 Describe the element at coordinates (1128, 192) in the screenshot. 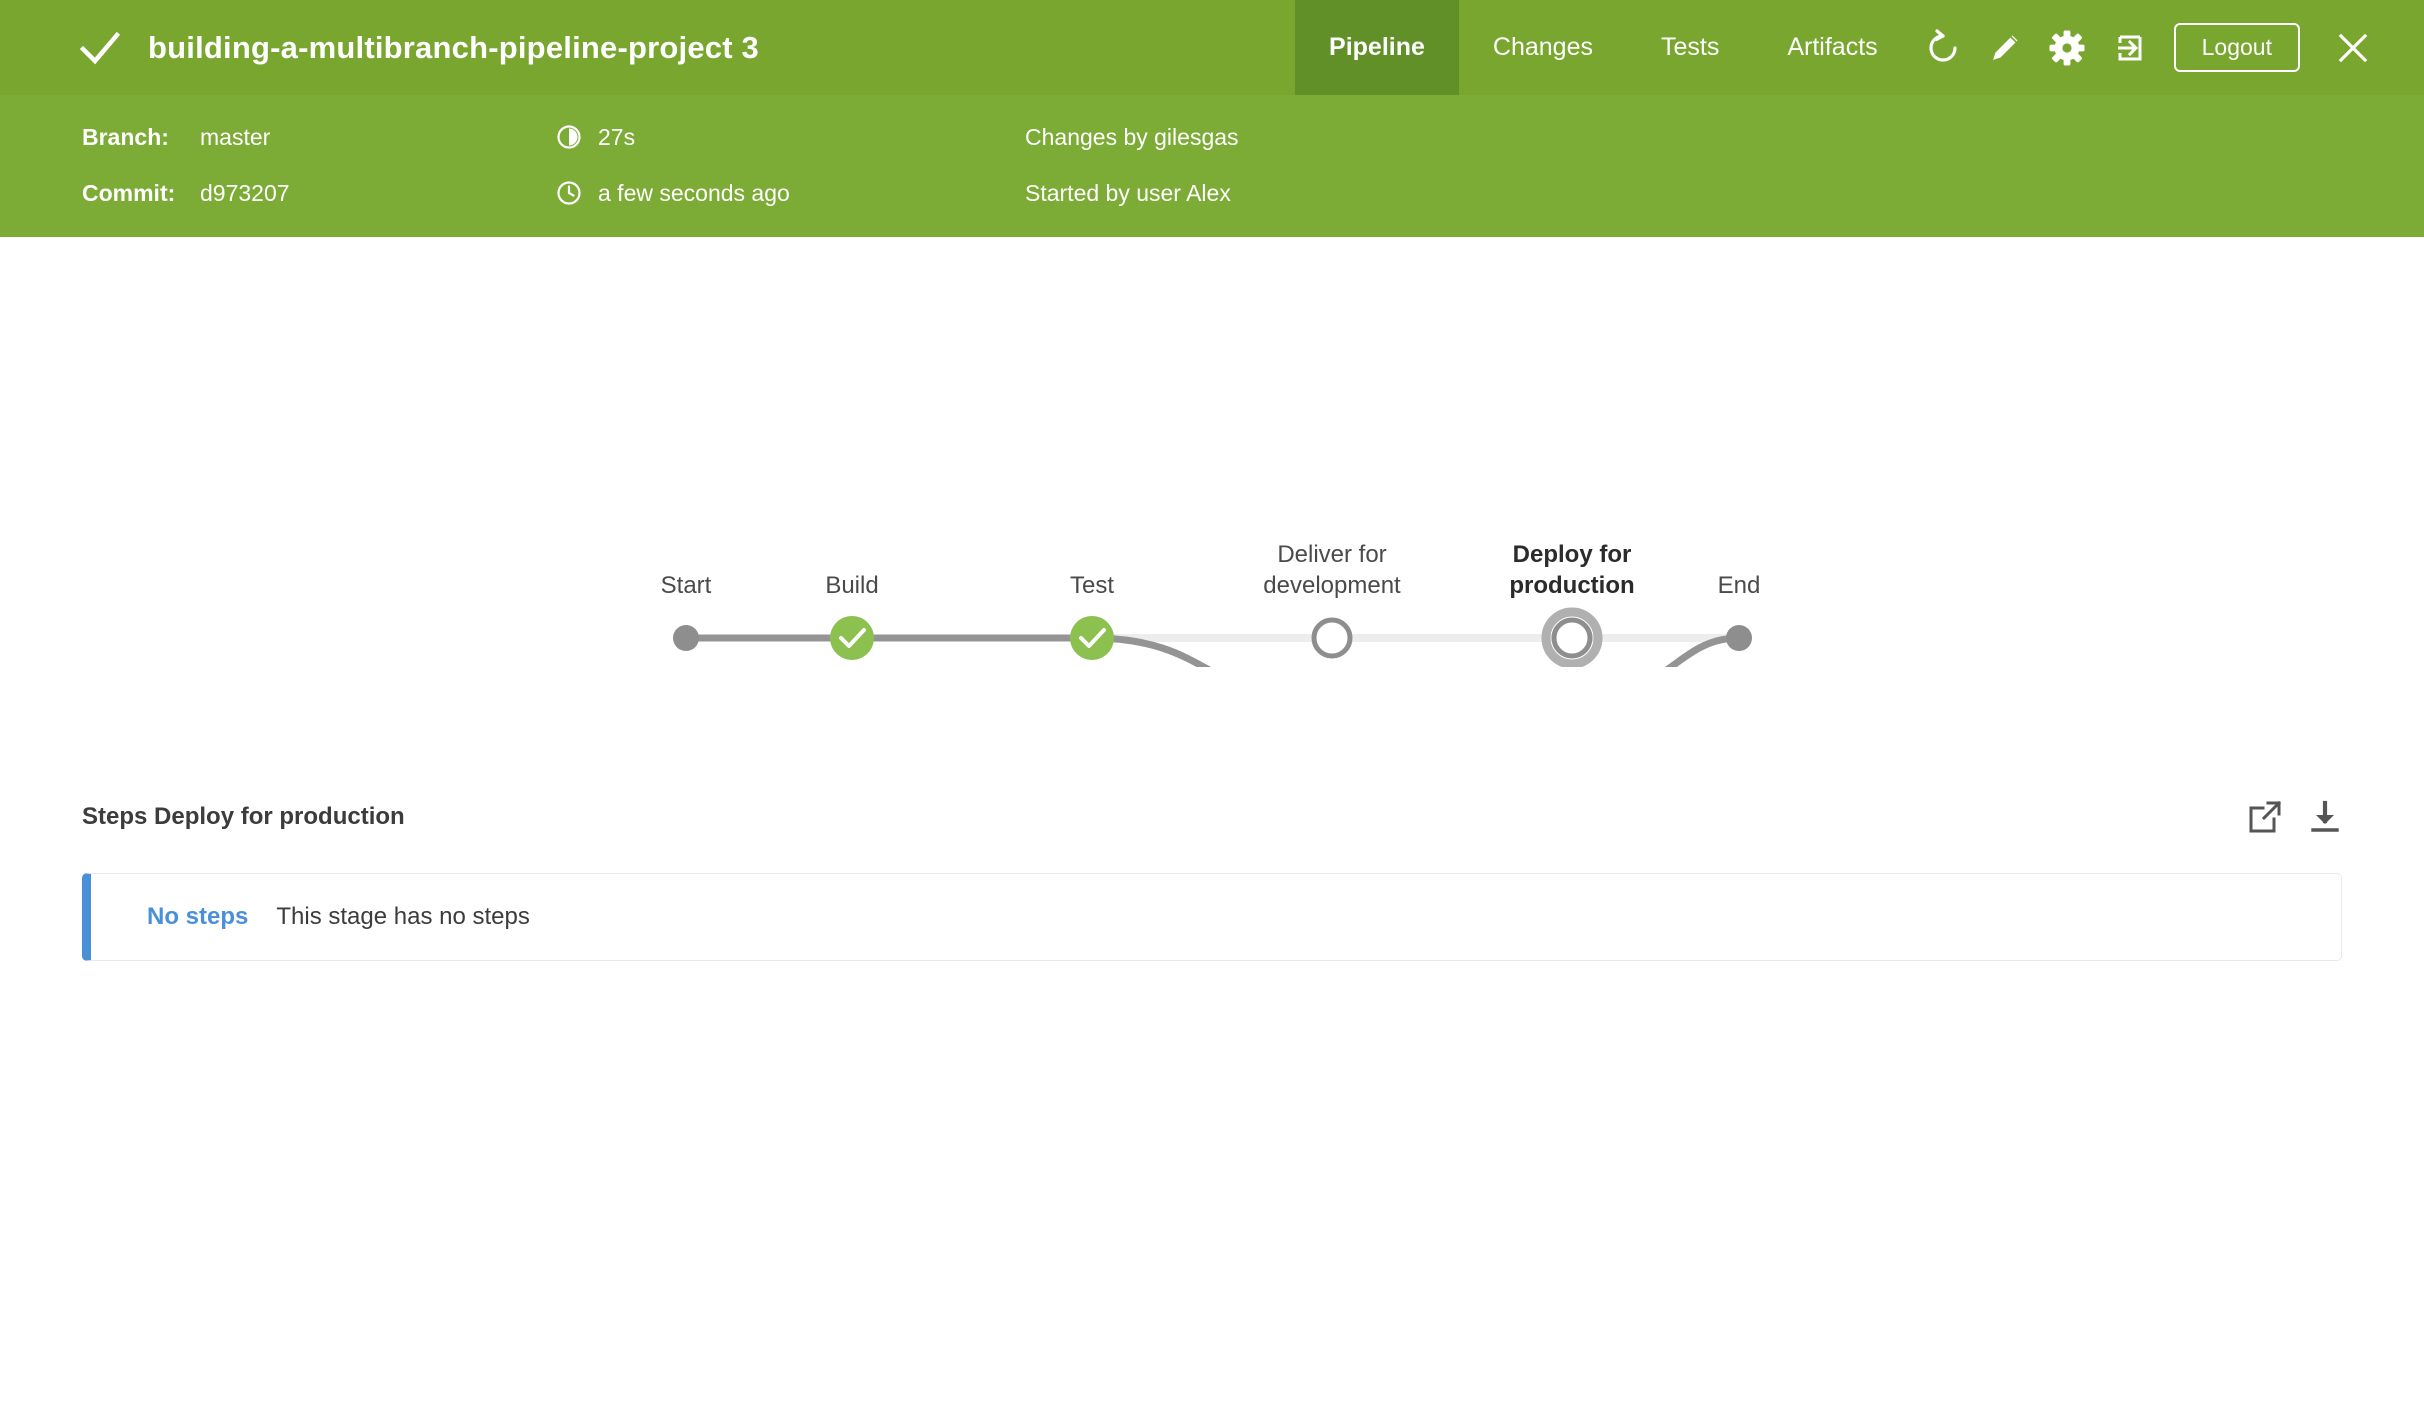

I see `started-by-value: Started by user Alex` at that location.